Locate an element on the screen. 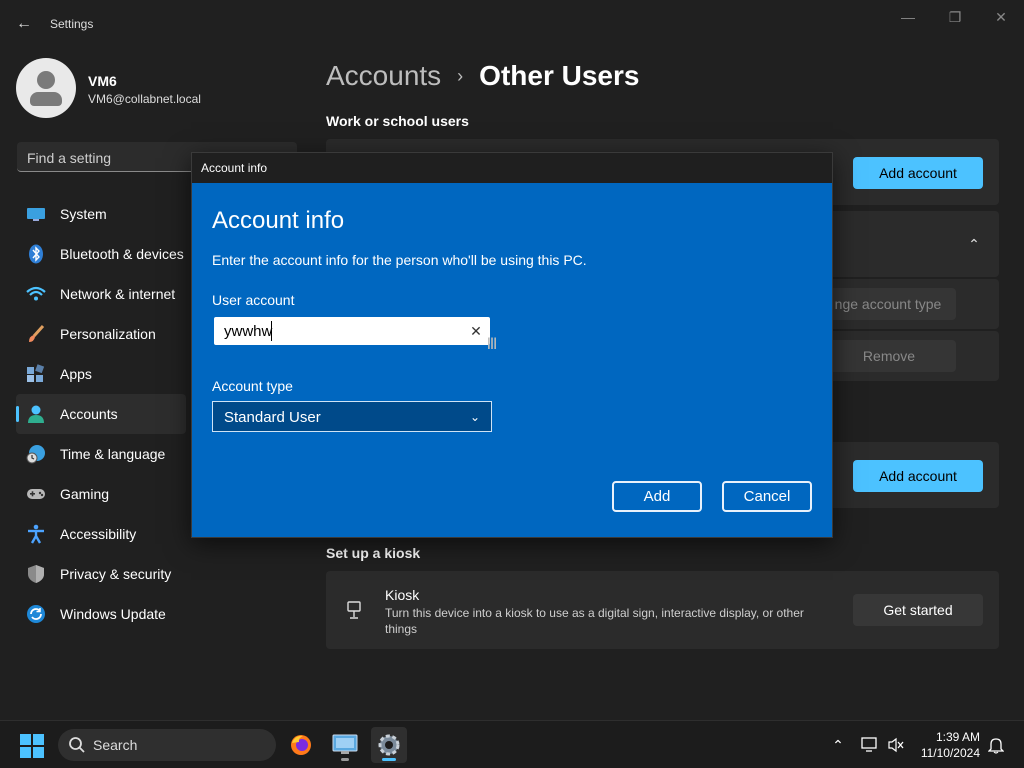  work-school-section-title: Work or school users is located at coordinates (397, 121).